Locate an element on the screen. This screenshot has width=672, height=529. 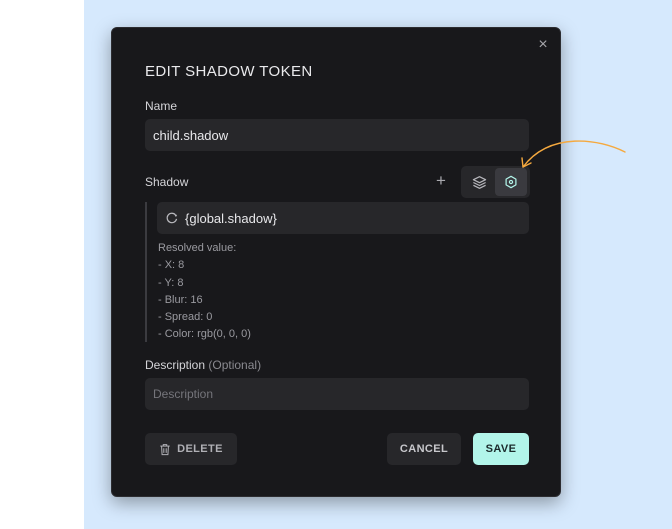
delete-button: DELETE is located at coordinates (191, 449).